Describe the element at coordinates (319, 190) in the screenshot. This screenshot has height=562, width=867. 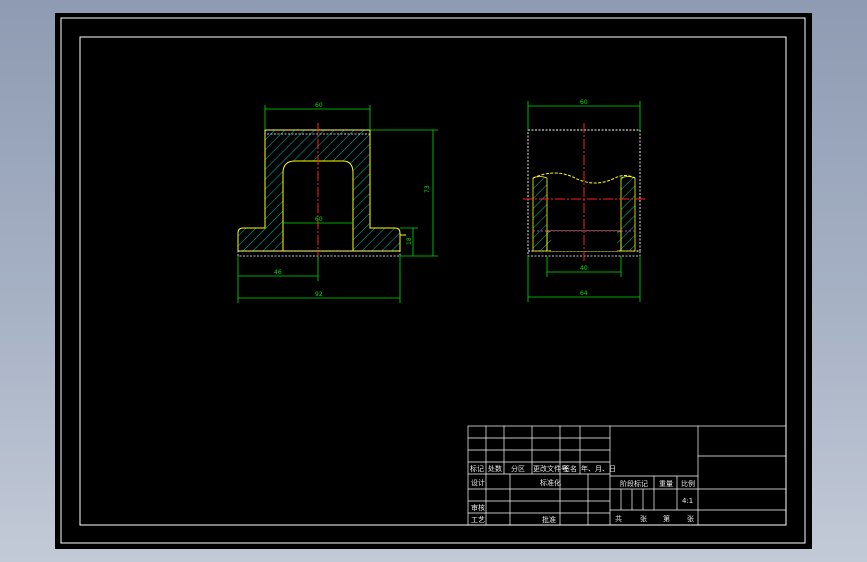
I see `left-view-hatched-body` at that location.